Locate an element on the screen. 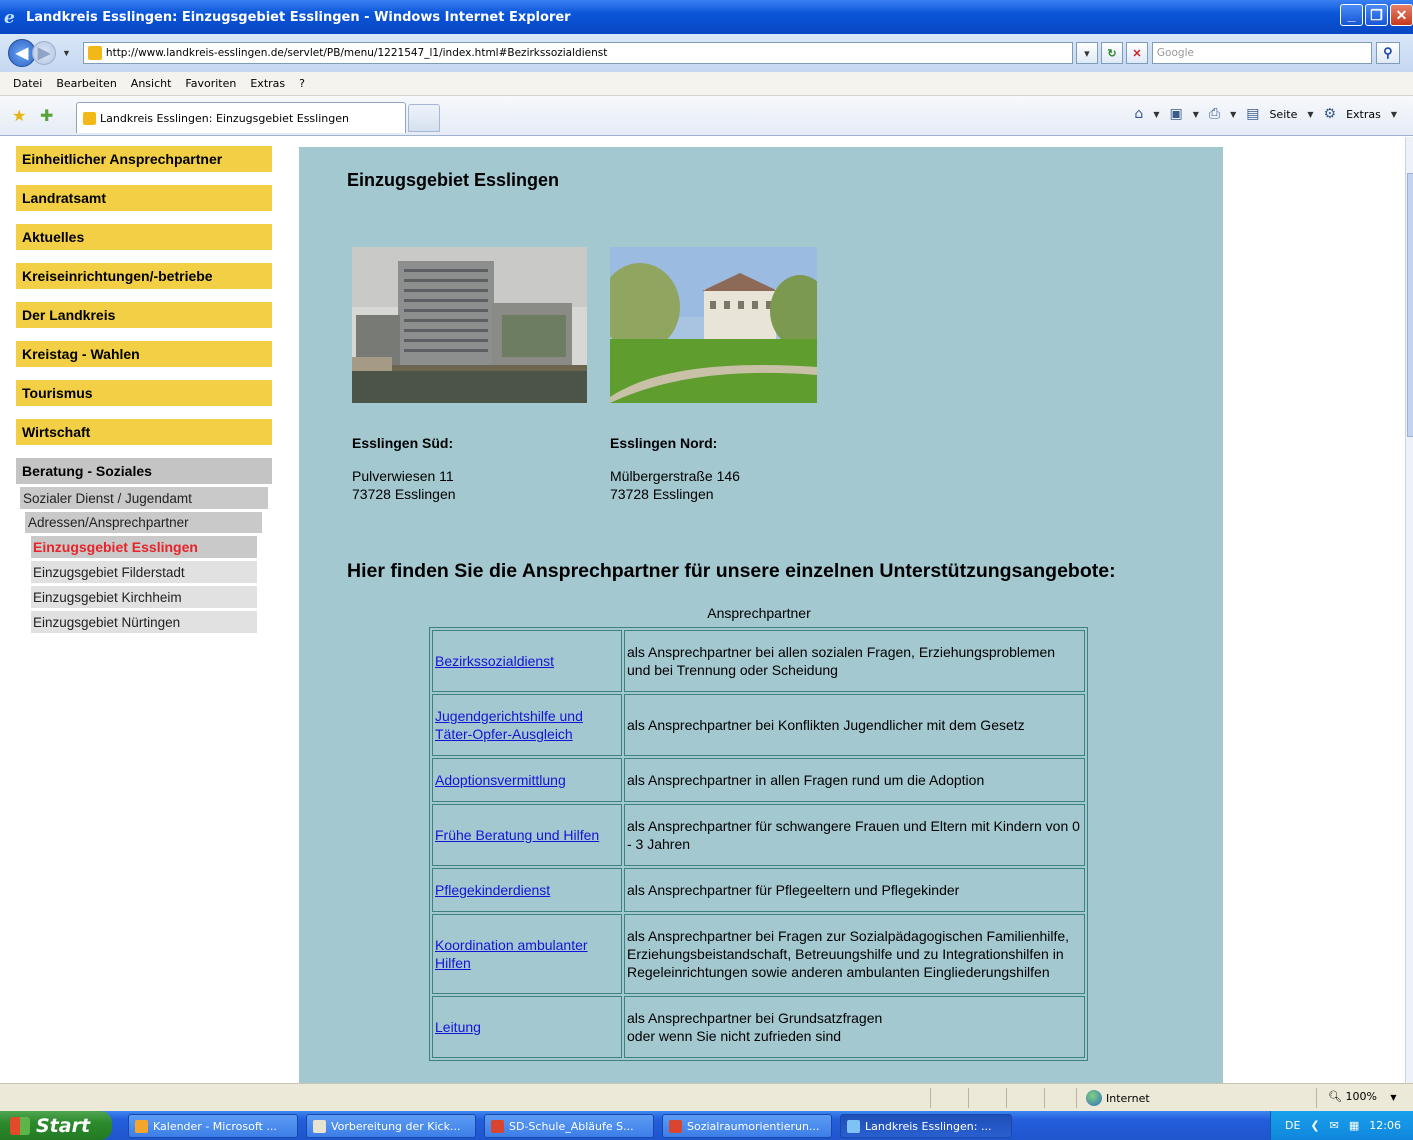 The width and height of the screenshot is (1413, 1140). service-link: Bezirkssozialdienst is located at coordinates (494, 661).